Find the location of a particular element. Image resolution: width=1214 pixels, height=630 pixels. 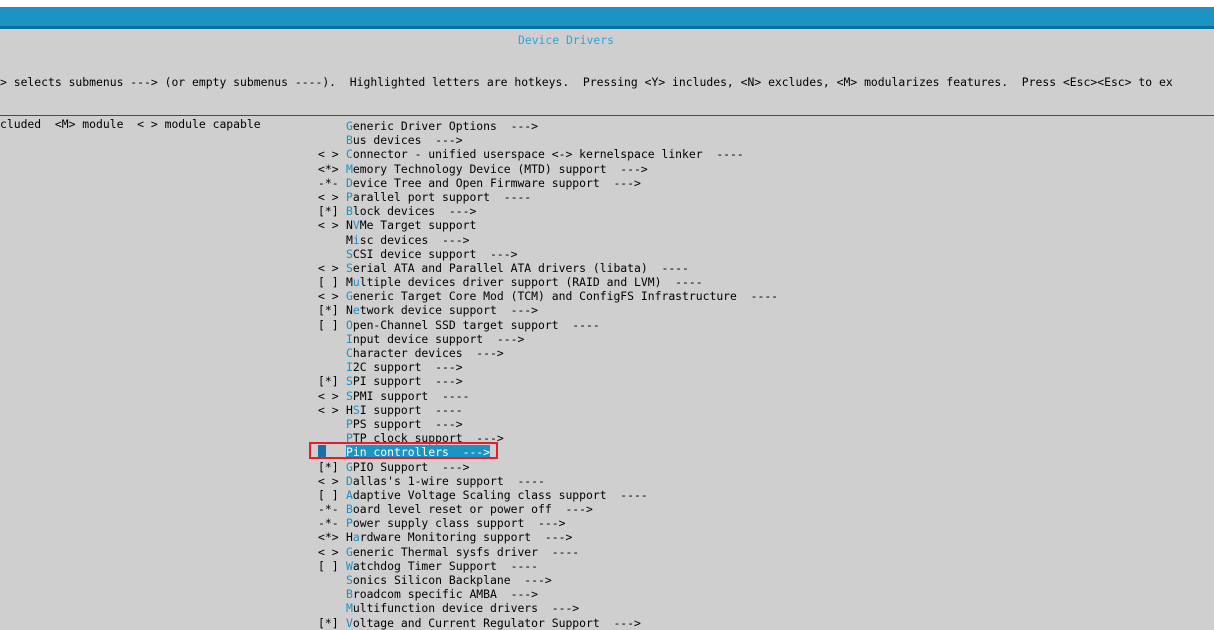

menu-item: Bus devices ---> is located at coordinates (548, 140).